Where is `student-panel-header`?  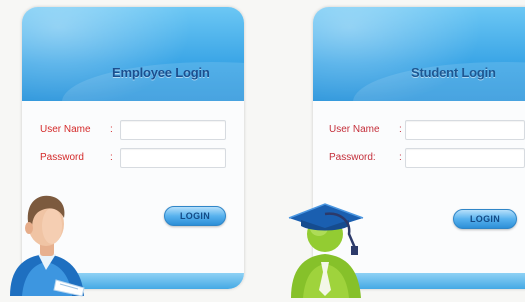 student-panel-header is located at coordinates (419, 54).